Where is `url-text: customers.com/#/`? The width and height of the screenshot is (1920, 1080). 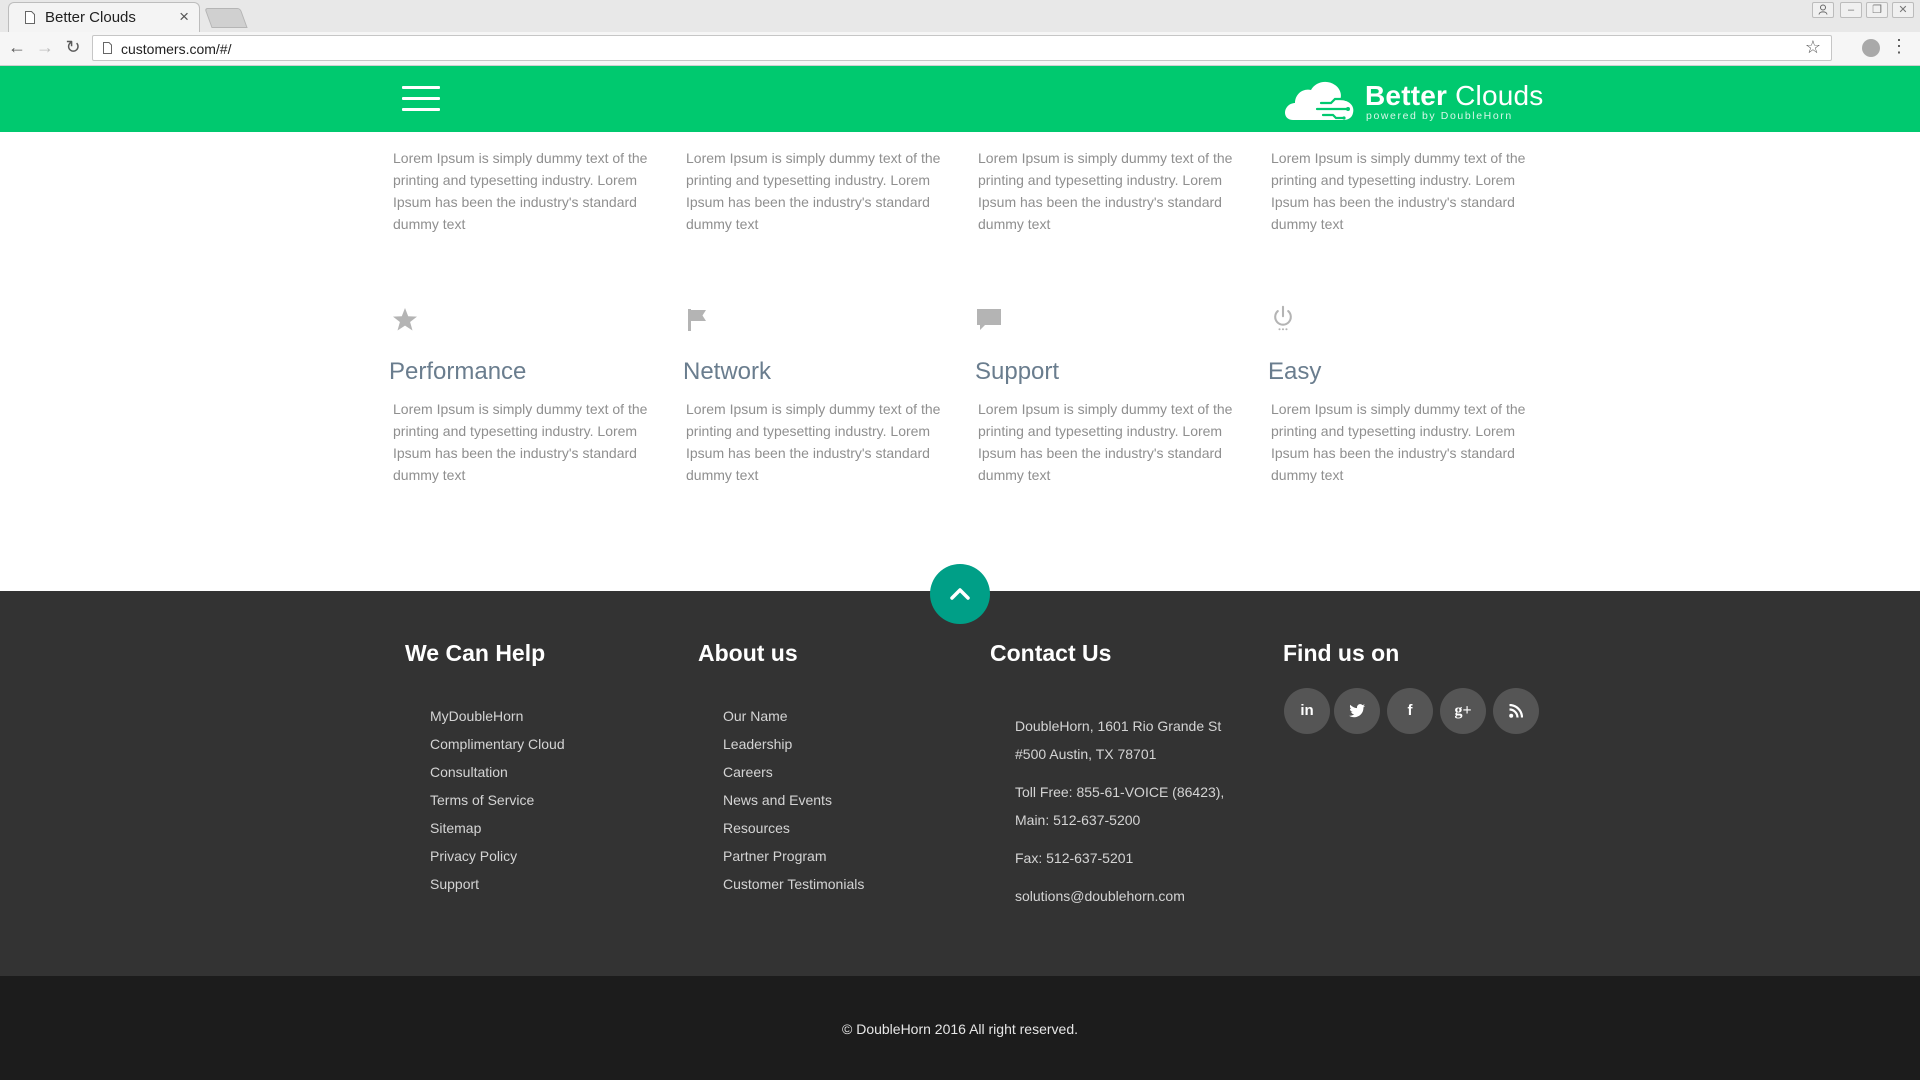 url-text: customers.com/#/ is located at coordinates (176, 49).